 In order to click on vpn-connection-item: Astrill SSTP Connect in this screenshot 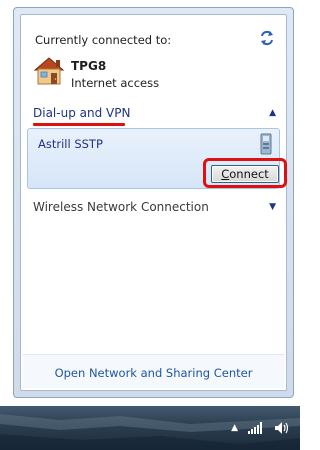, I will do `click(157, 158)`.